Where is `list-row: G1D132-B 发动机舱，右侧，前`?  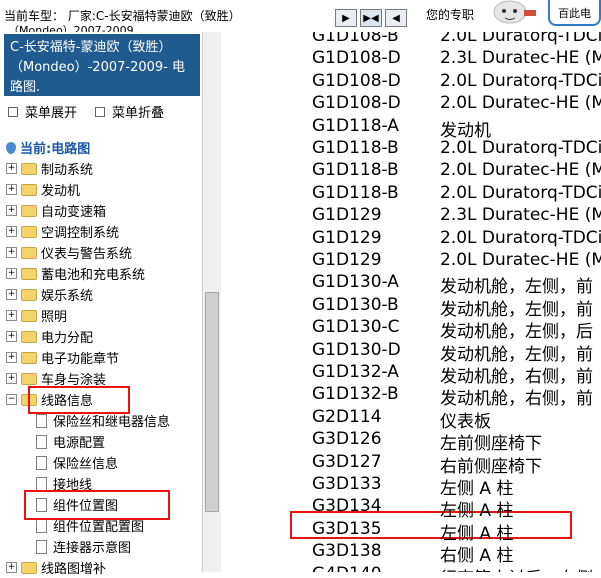
list-row: G1D132-B 发动机舱，右侧，前 is located at coordinates (411, 396).